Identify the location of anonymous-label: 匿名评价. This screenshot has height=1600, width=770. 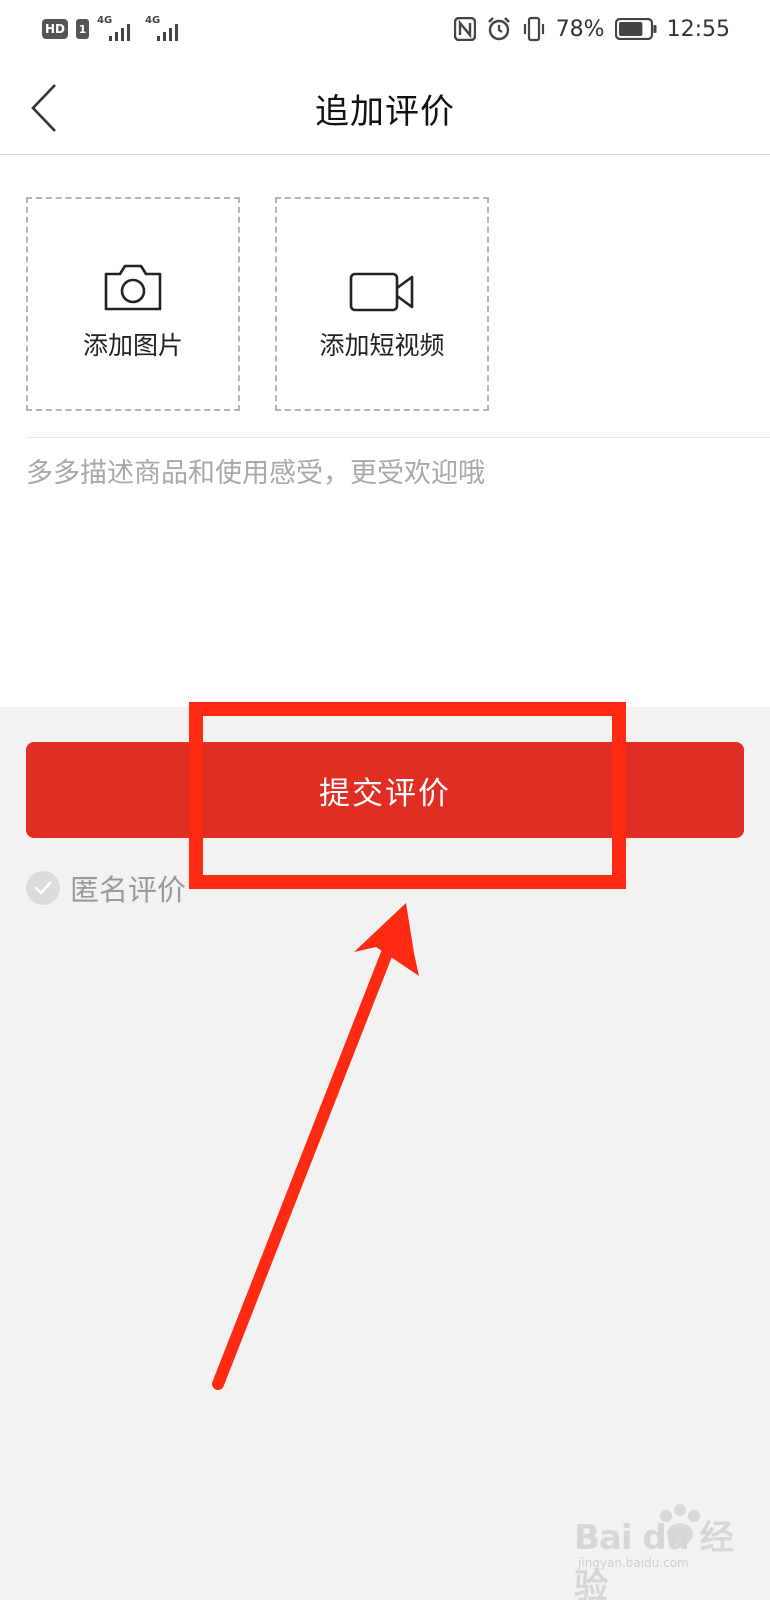
(128, 890).